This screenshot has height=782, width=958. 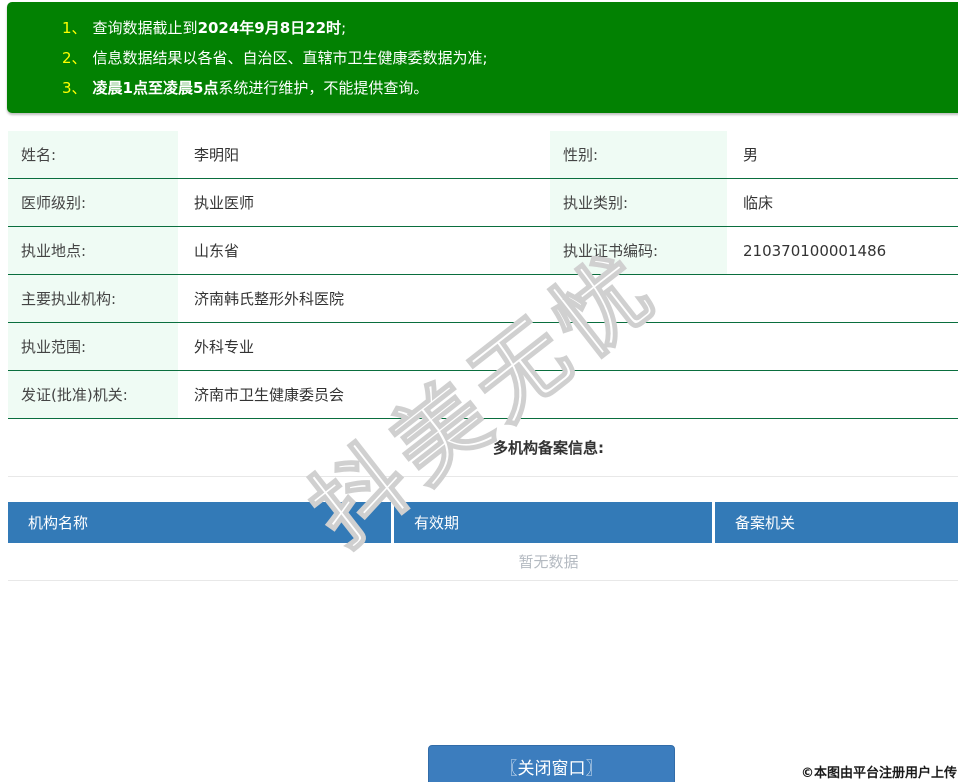 I want to click on close-window-button: 〖关闭窗口〗, so click(x=551, y=763).